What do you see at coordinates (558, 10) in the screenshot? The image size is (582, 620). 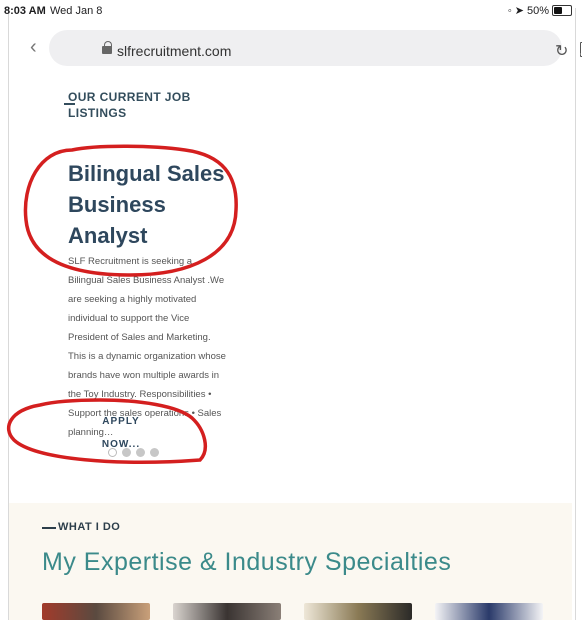 I see `battery-fill` at bounding box center [558, 10].